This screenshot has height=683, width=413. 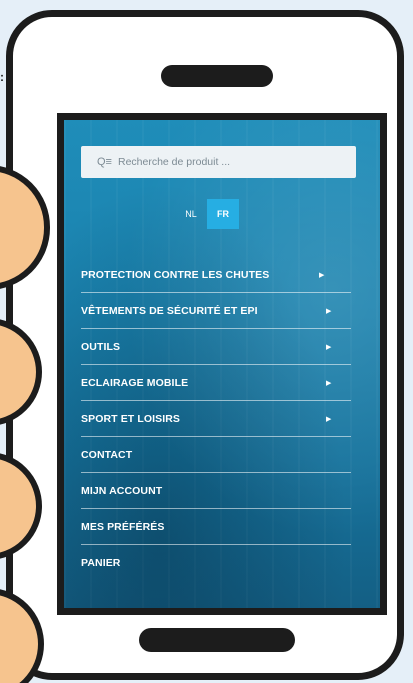 I want to click on menu-item-label: OUTILS, so click(x=101, y=346).